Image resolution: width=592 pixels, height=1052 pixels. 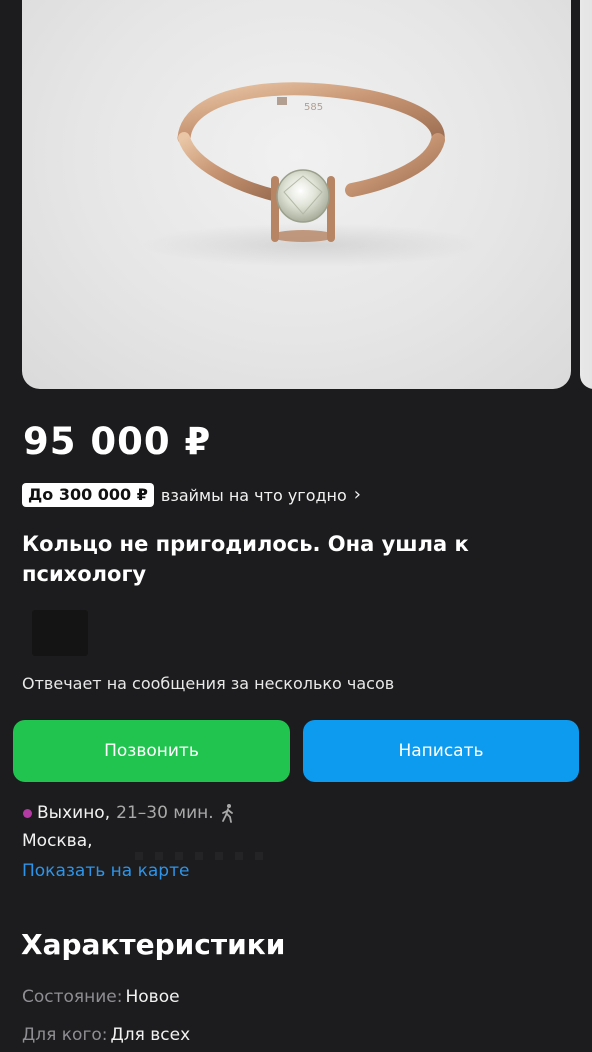 What do you see at coordinates (200, 856) in the screenshot?
I see `hidden-address` at bounding box center [200, 856].